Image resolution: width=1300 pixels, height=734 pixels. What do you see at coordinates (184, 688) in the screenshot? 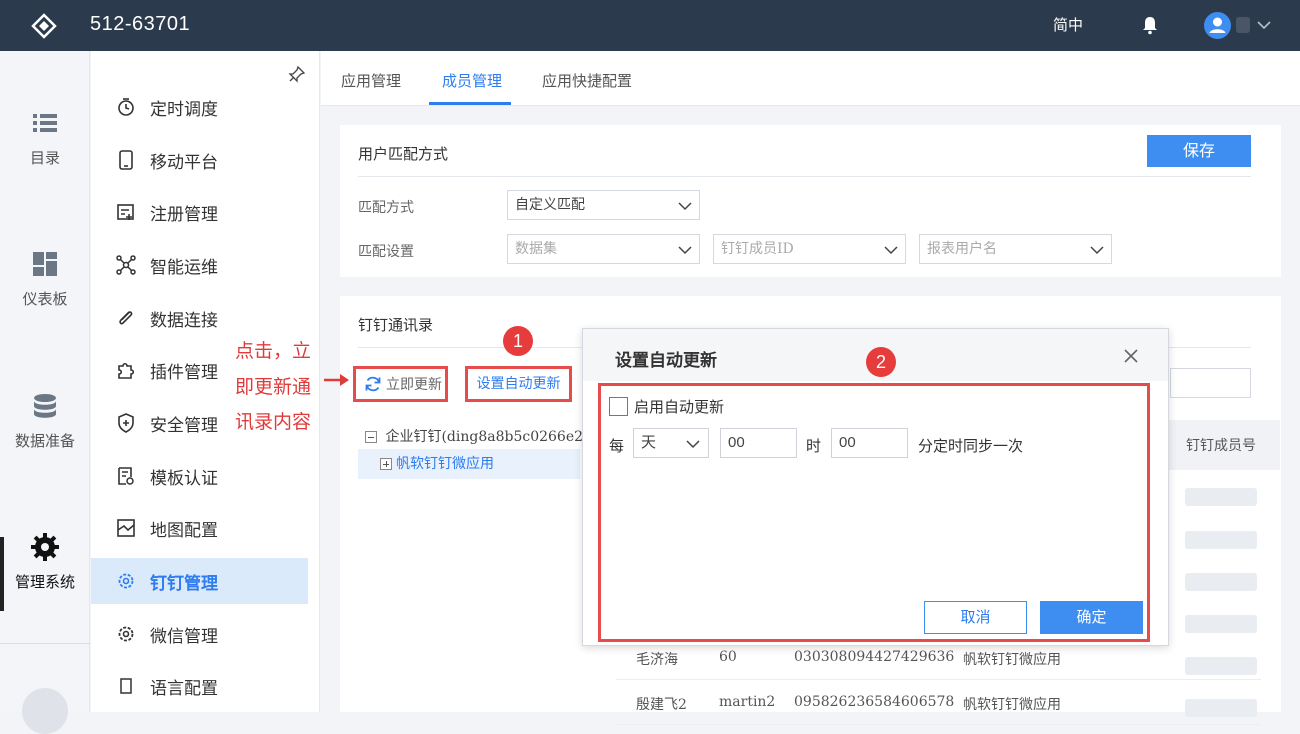
I see `submenu-label: 语言配置` at bounding box center [184, 688].